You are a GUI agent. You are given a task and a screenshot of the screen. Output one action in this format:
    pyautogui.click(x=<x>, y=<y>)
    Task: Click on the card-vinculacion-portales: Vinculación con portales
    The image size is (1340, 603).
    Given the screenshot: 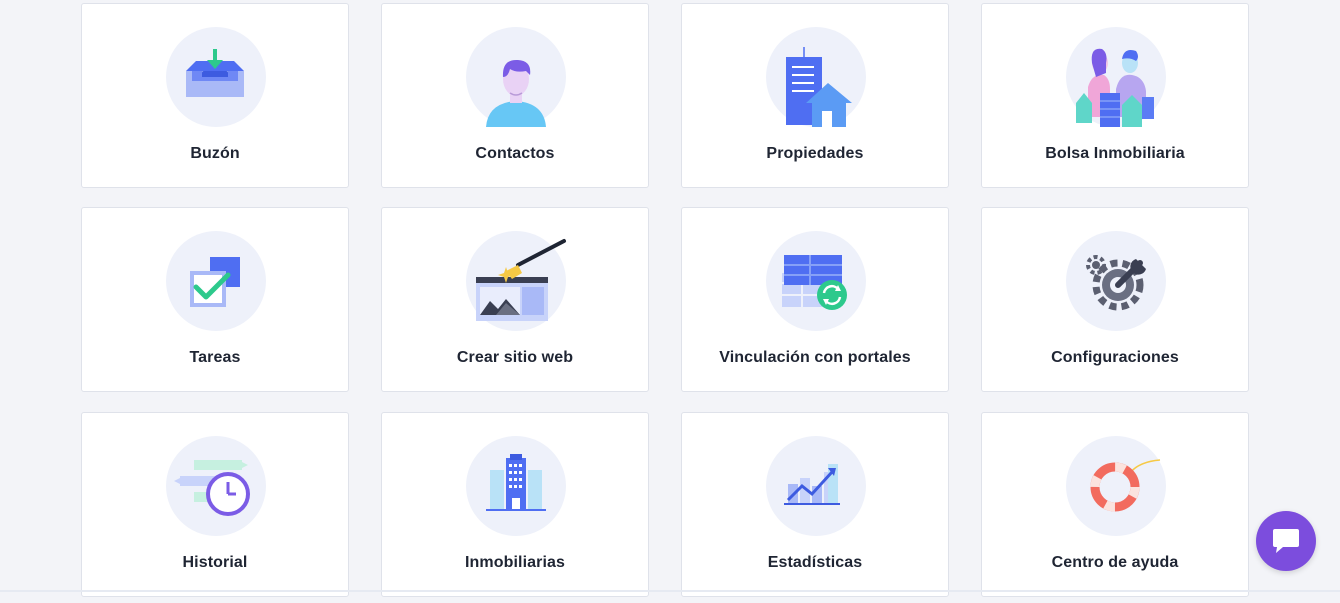 What is the action you would take?
    pyautogui.click(x=815, y=299)
    